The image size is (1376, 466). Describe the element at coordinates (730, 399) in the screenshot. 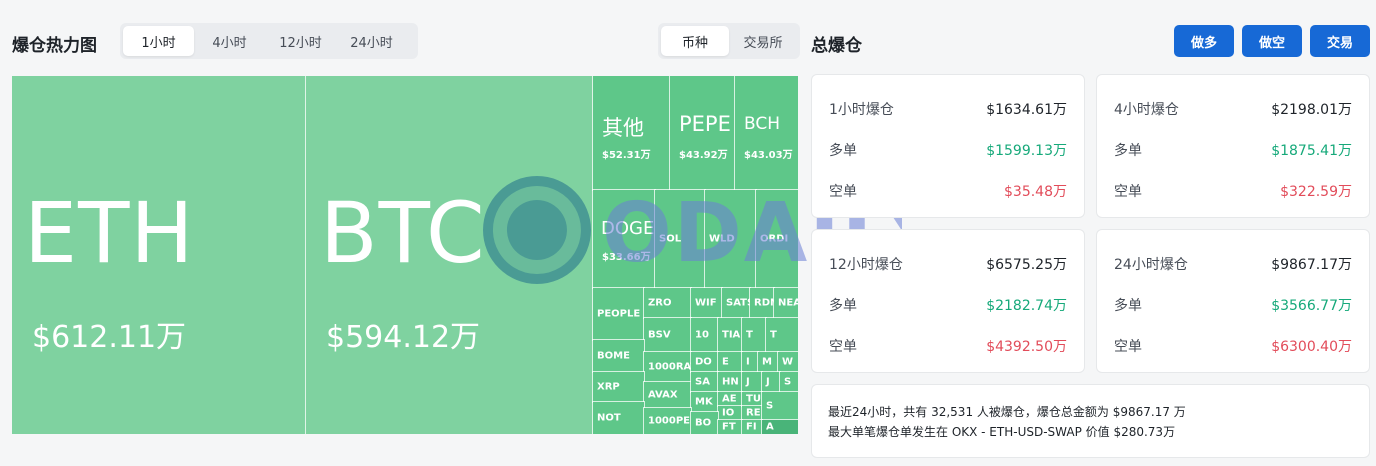

I see `treemap-tile-small: AE` at that location.